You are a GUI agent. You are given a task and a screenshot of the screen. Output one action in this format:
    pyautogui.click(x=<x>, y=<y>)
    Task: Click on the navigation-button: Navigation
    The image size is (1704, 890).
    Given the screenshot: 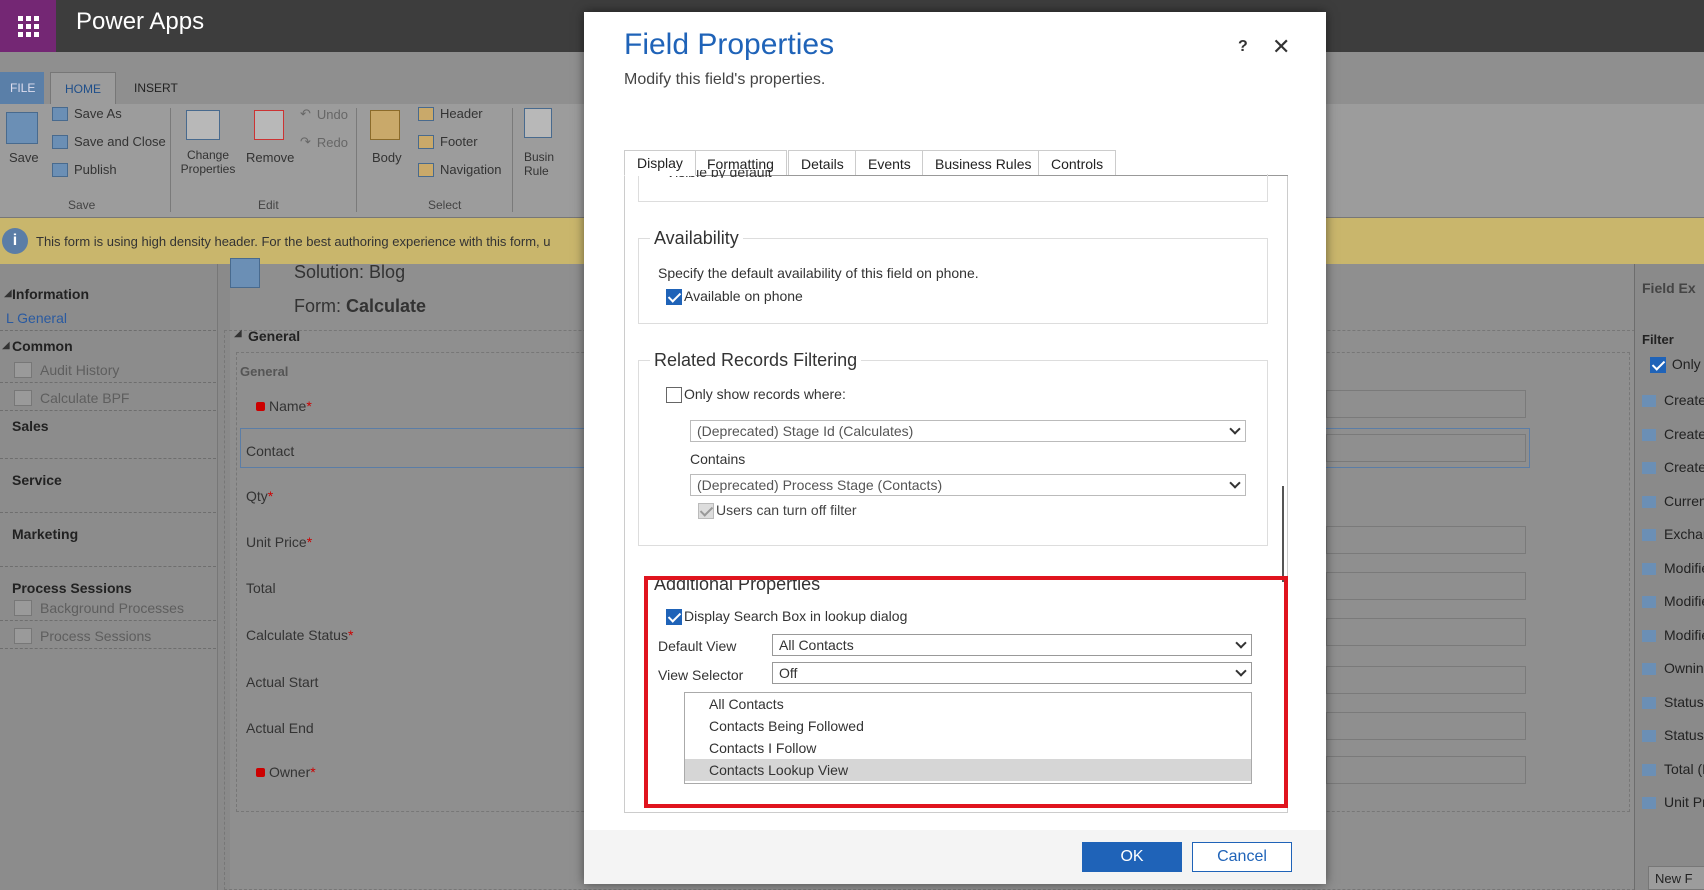 What is the action you would take?
    pyautogui.click(x=459, y=169)
    